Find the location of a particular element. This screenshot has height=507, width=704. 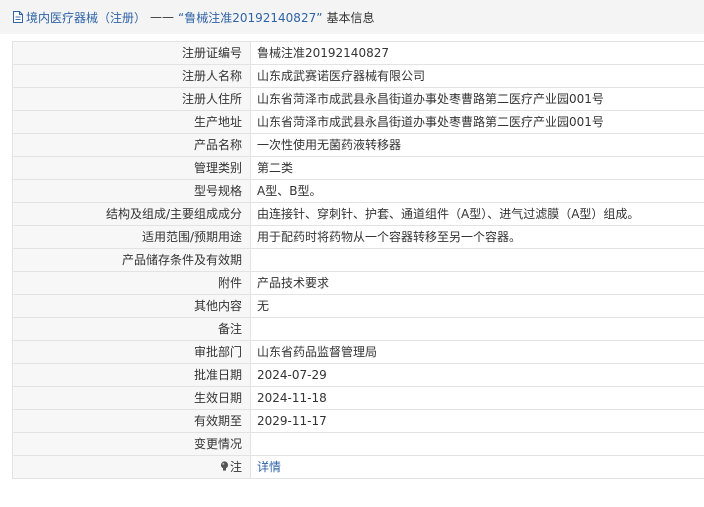

table-row: 审批部门 山东省药品监督管理局 is located at coordinates (358, 352).